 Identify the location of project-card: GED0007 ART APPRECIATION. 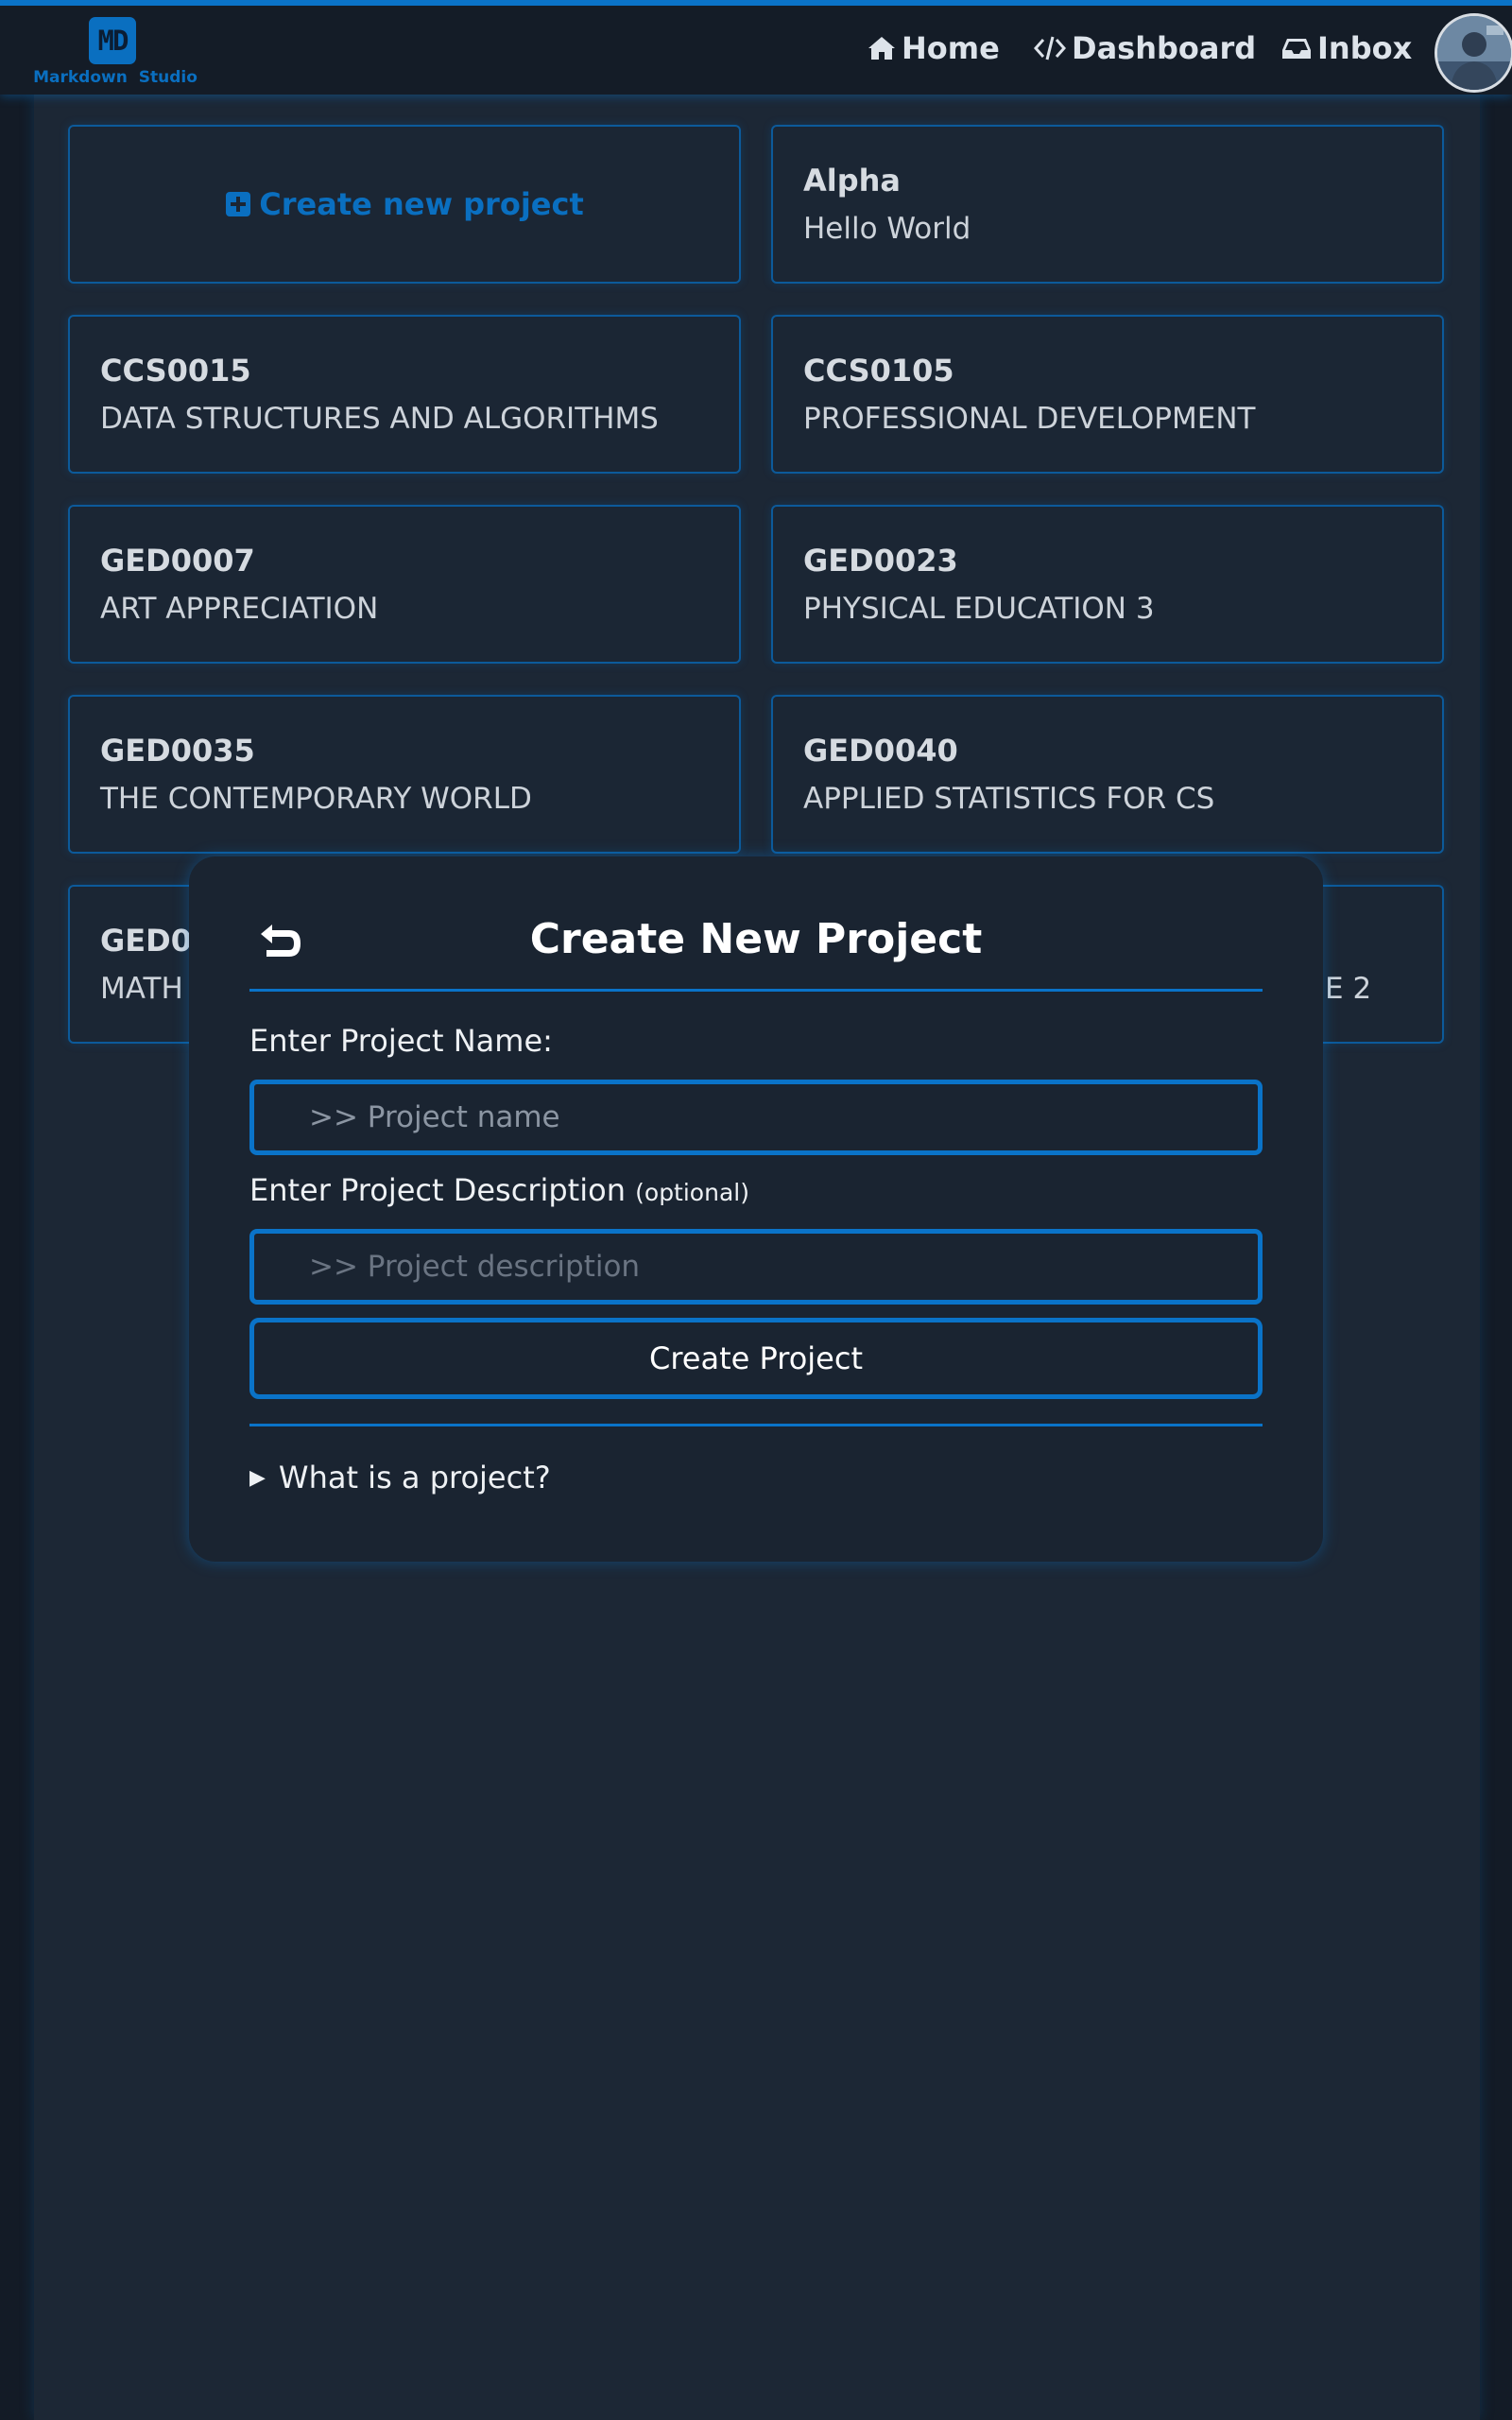
(404, 584).